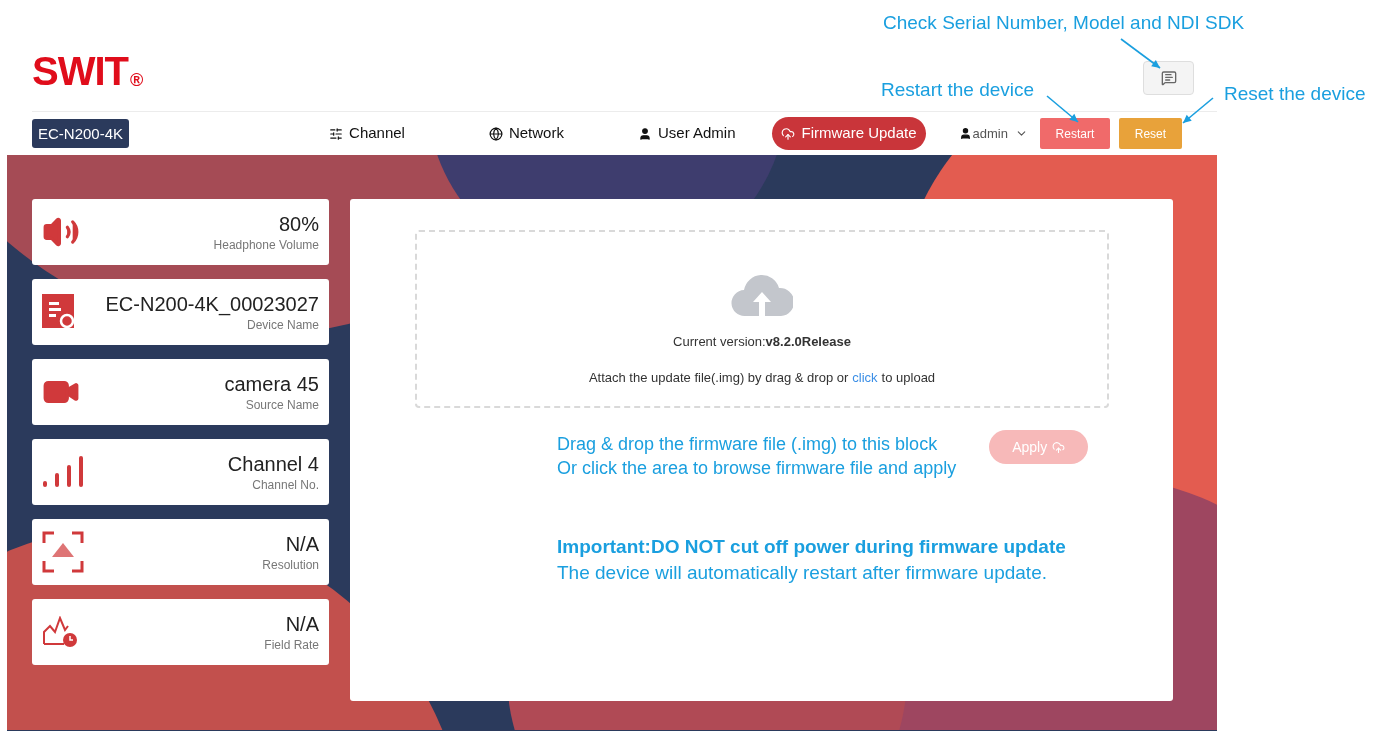  Describe the element at coordinates (291, 645) in the screenshot. I see `stat-label: Field Rate` at that location.